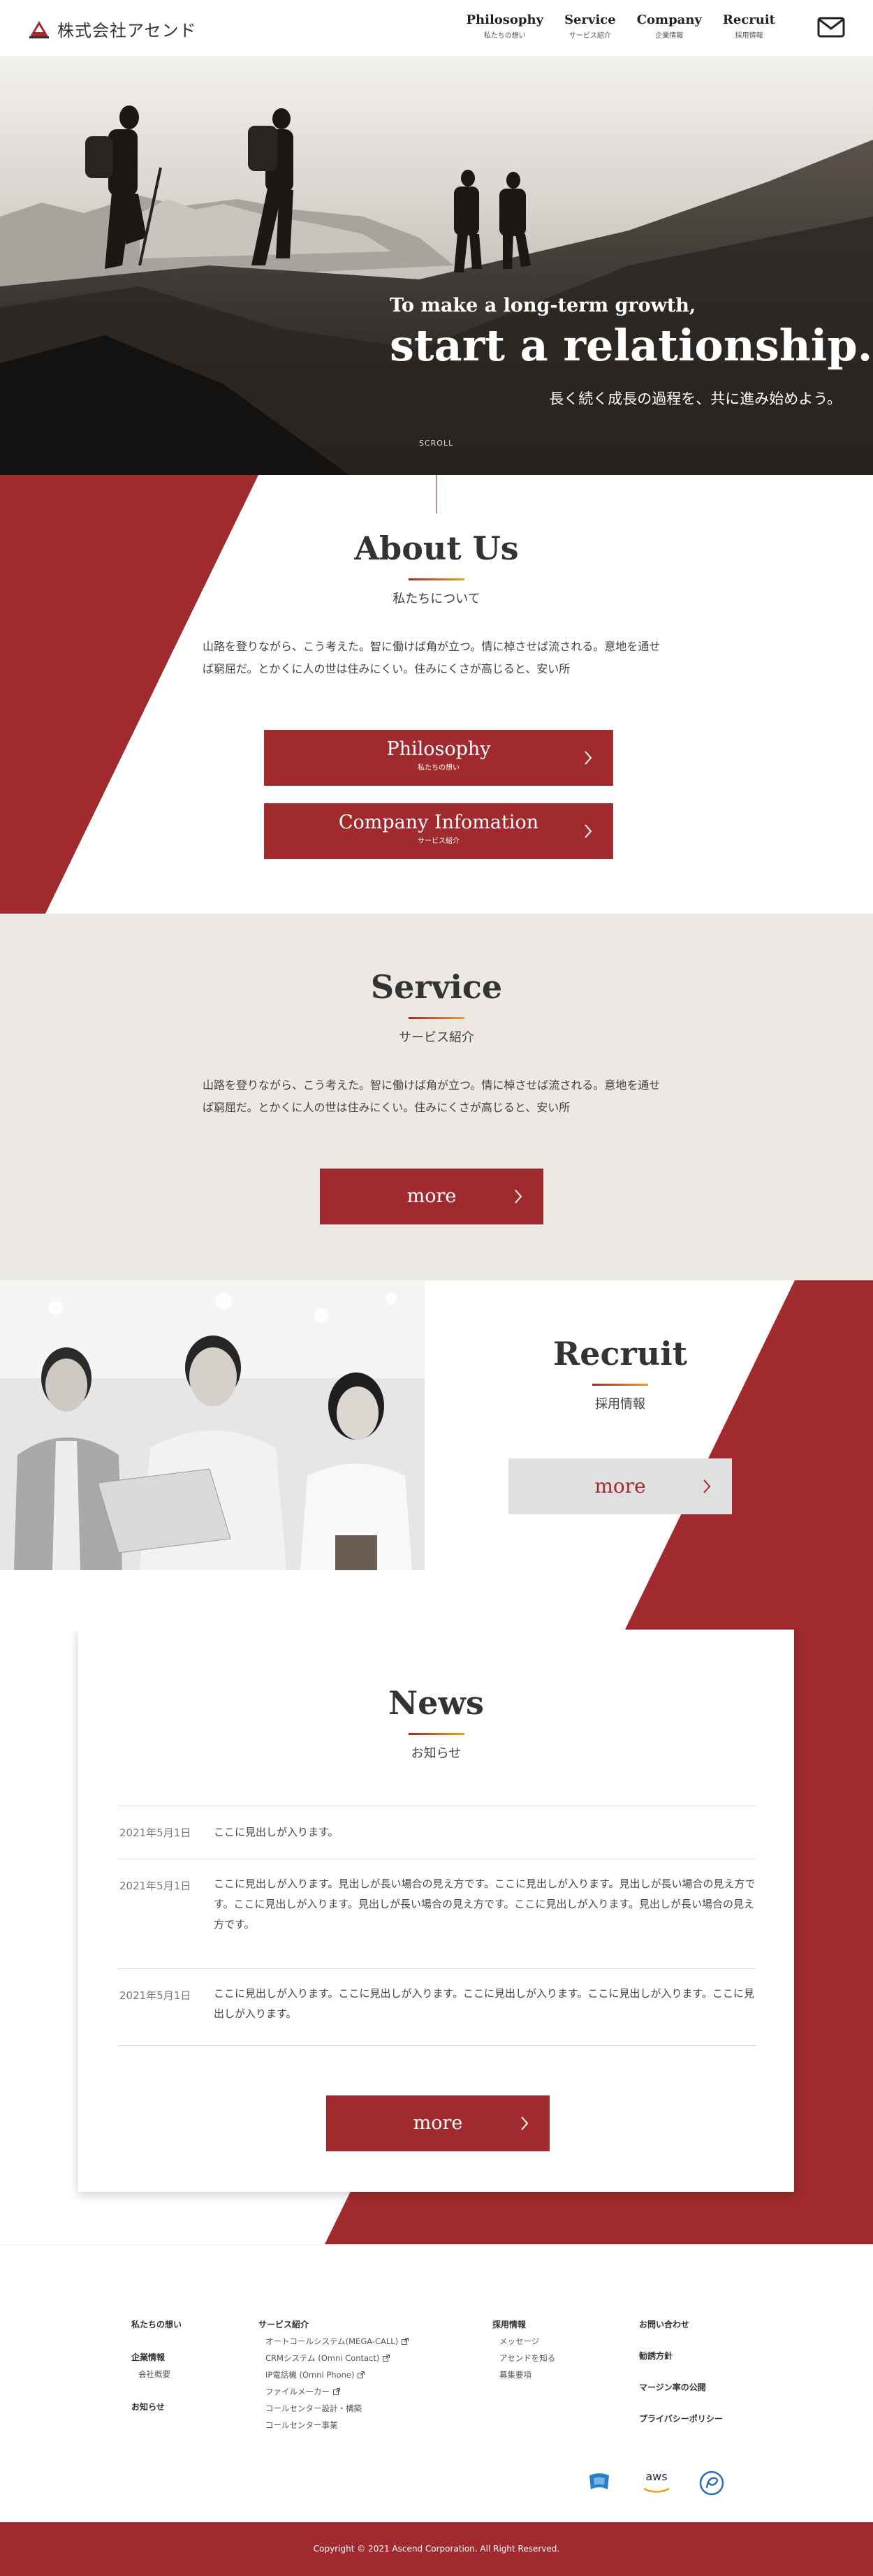  Describe the element at coordinates (437, 1832) in the screenshot. I see `news-item: 2021年5月1日 ここに見出しが入ります。` at that location.